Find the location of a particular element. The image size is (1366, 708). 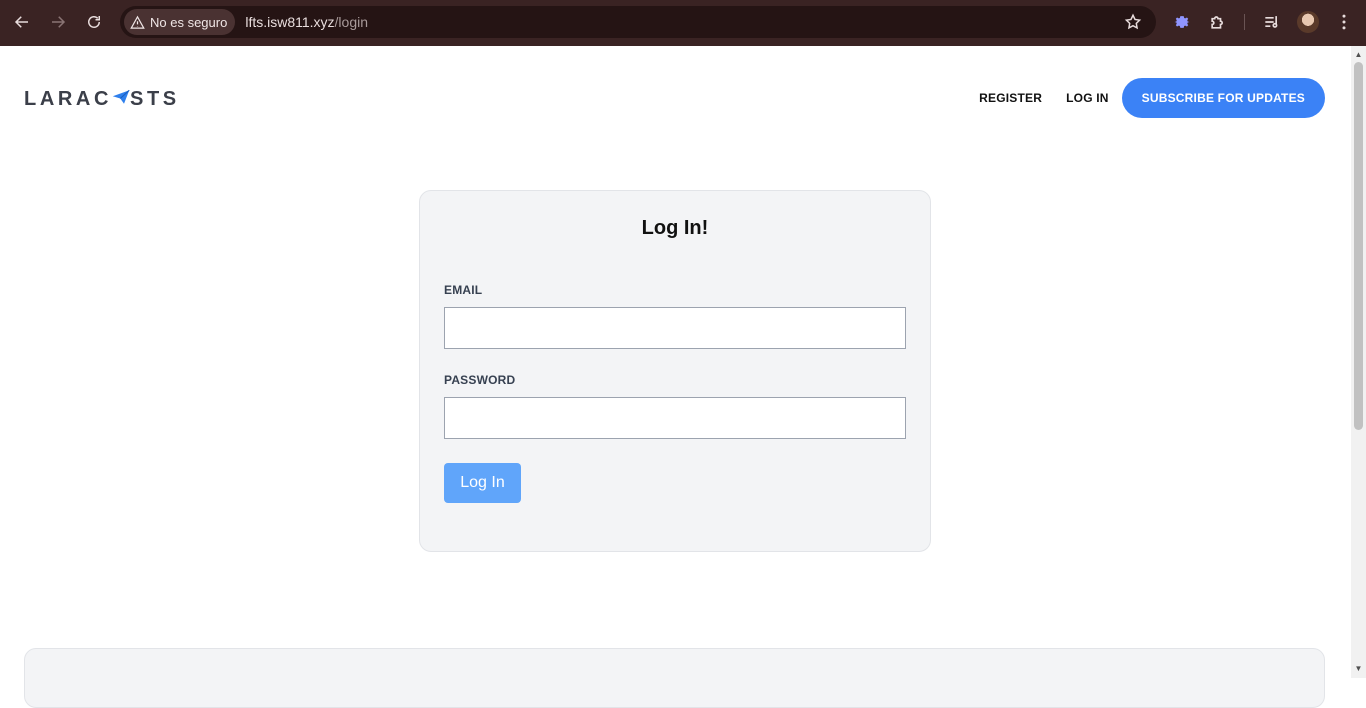

scrollbar: ▲ ▼ is located at coordinates (1358, 362).